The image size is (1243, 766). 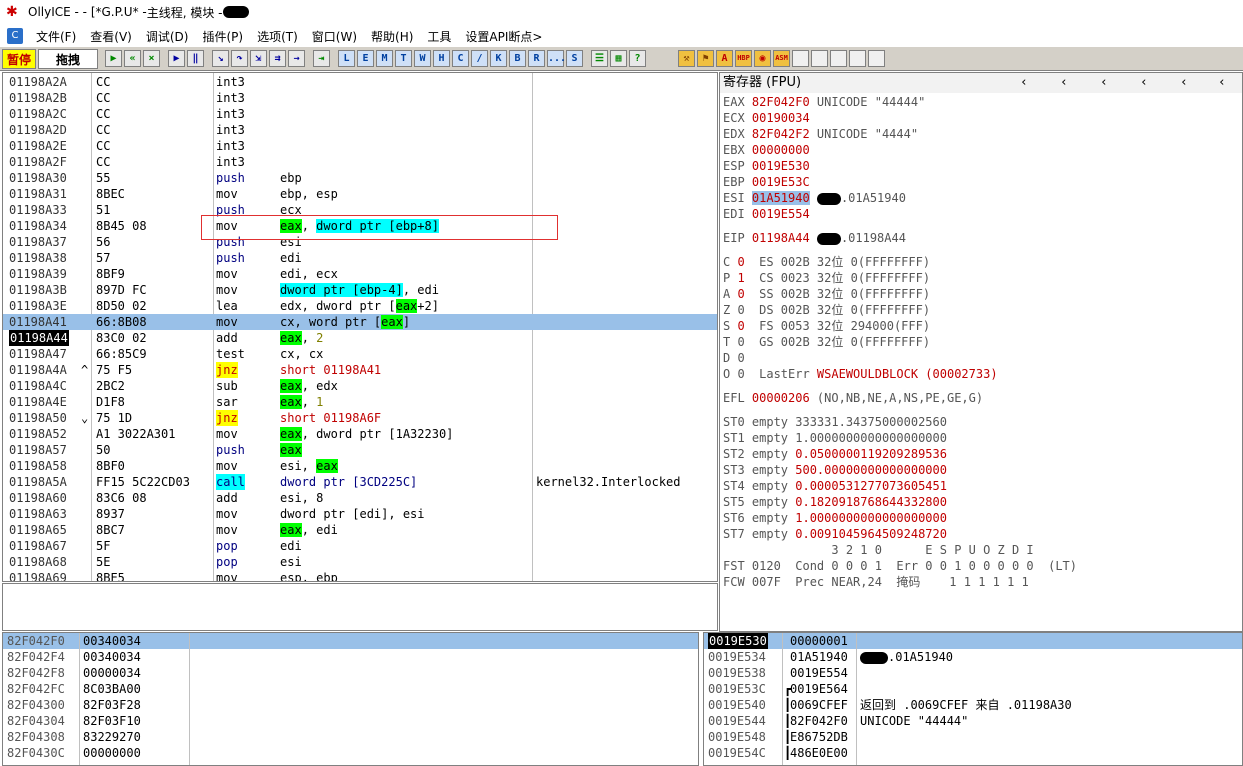 I want to click on reg-ecx: ECX 00190034, so click(x=766, y=118).